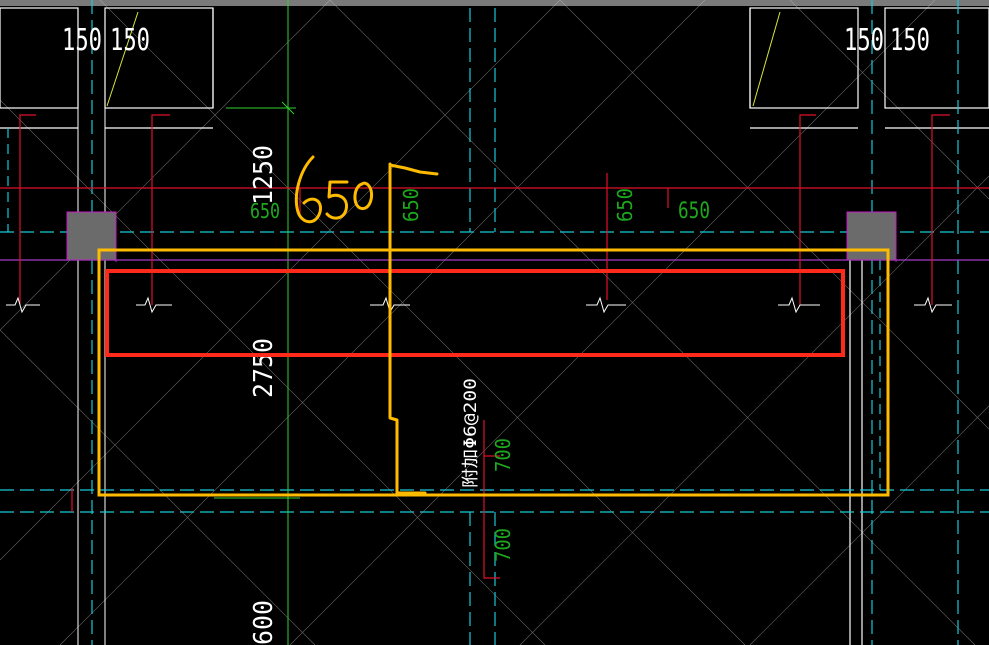  What do you see at coordinates (479, 305) in the screenshot?
I see `break-symbols` at bounding box center [479, 305].